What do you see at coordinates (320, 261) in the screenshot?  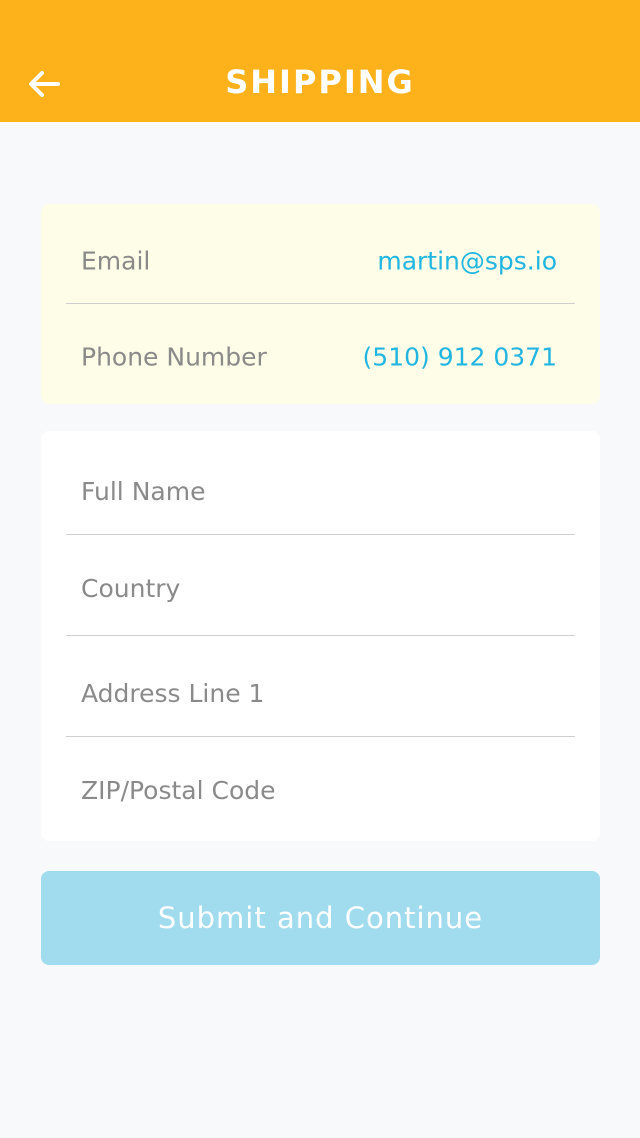 I see `email-row: Email martin@sps.io` at bounding box center [320, 261].